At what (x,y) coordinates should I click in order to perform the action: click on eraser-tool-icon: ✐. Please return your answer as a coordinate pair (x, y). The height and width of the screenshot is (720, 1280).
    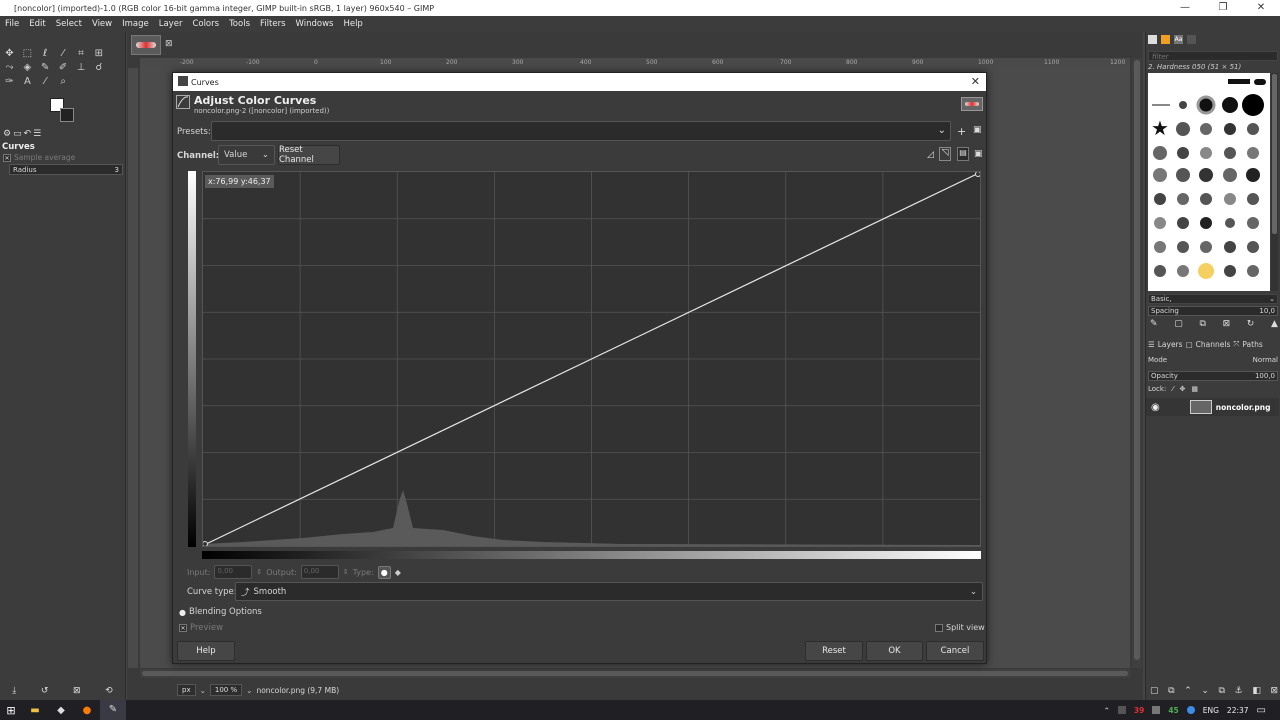
    Looking at the image, I should click on (63, 67).